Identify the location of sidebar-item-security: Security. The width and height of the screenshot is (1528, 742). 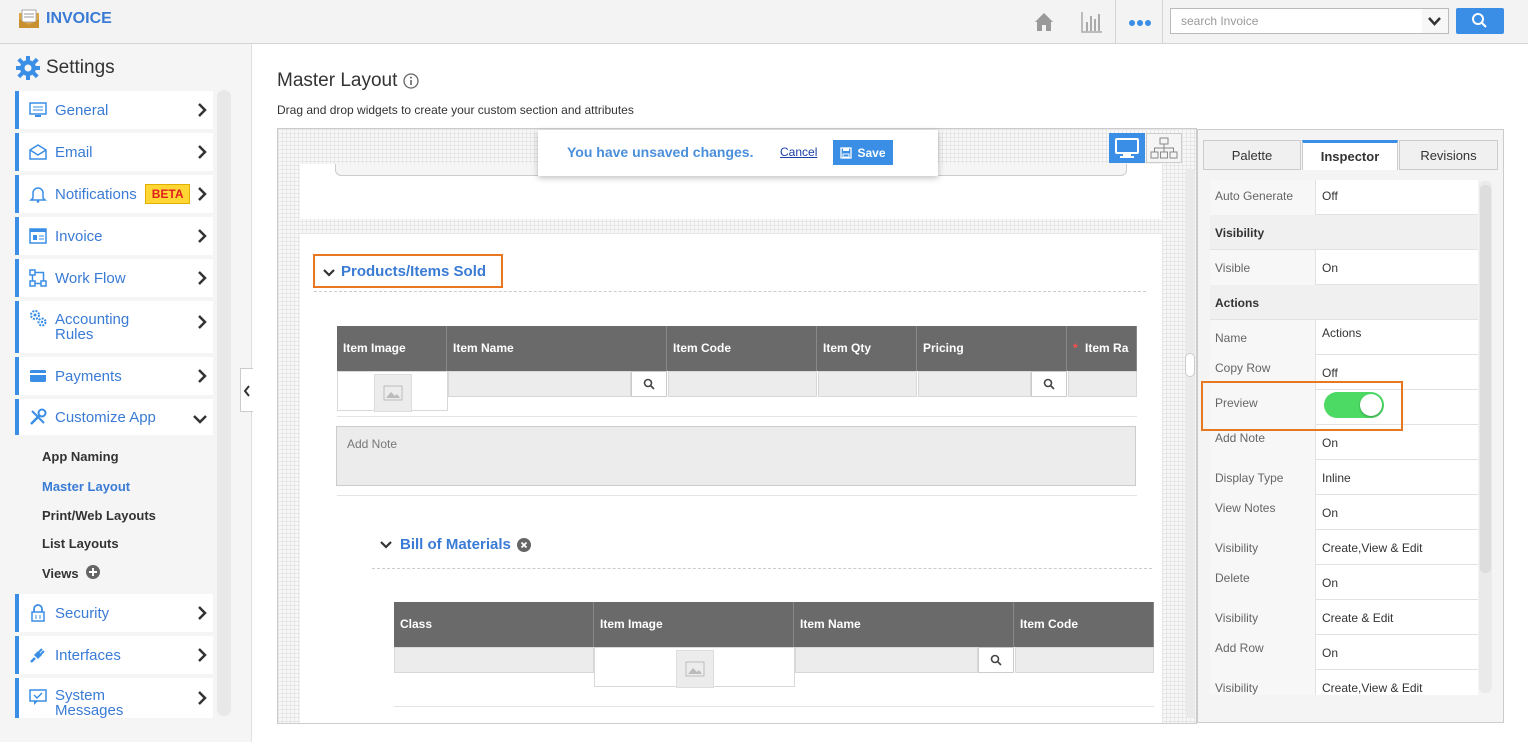
(114, 613).